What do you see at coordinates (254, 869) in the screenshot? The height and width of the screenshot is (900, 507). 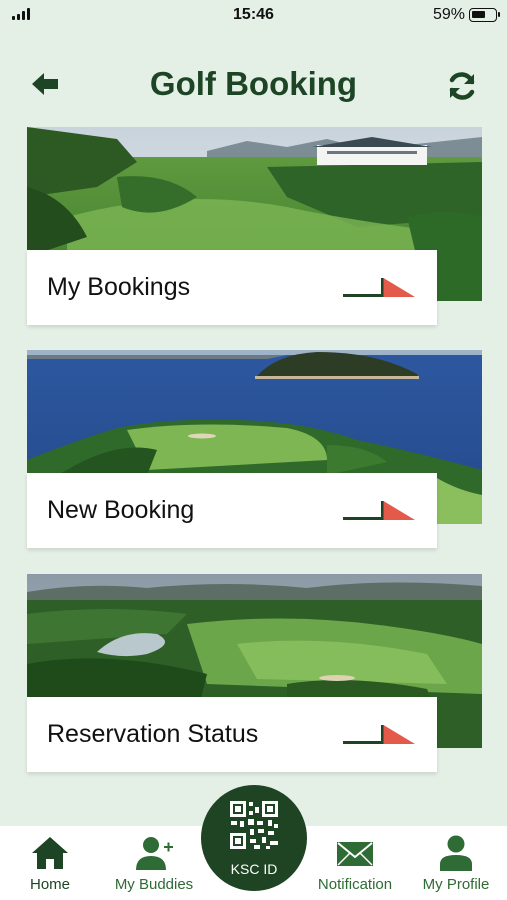 I see `ksc-id-label: KSC ID` at bounding box center [254, 869].